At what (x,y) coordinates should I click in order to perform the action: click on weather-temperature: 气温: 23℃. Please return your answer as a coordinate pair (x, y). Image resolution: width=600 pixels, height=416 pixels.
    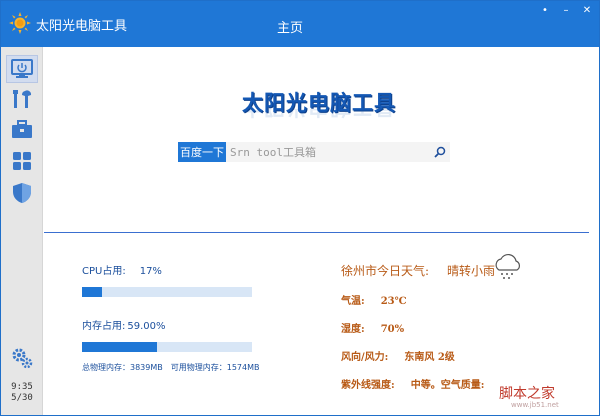
    Looking at the image, I should click on (461, 299).